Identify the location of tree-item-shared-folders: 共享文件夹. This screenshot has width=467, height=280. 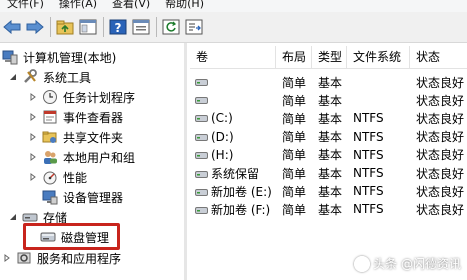
(75, 137).